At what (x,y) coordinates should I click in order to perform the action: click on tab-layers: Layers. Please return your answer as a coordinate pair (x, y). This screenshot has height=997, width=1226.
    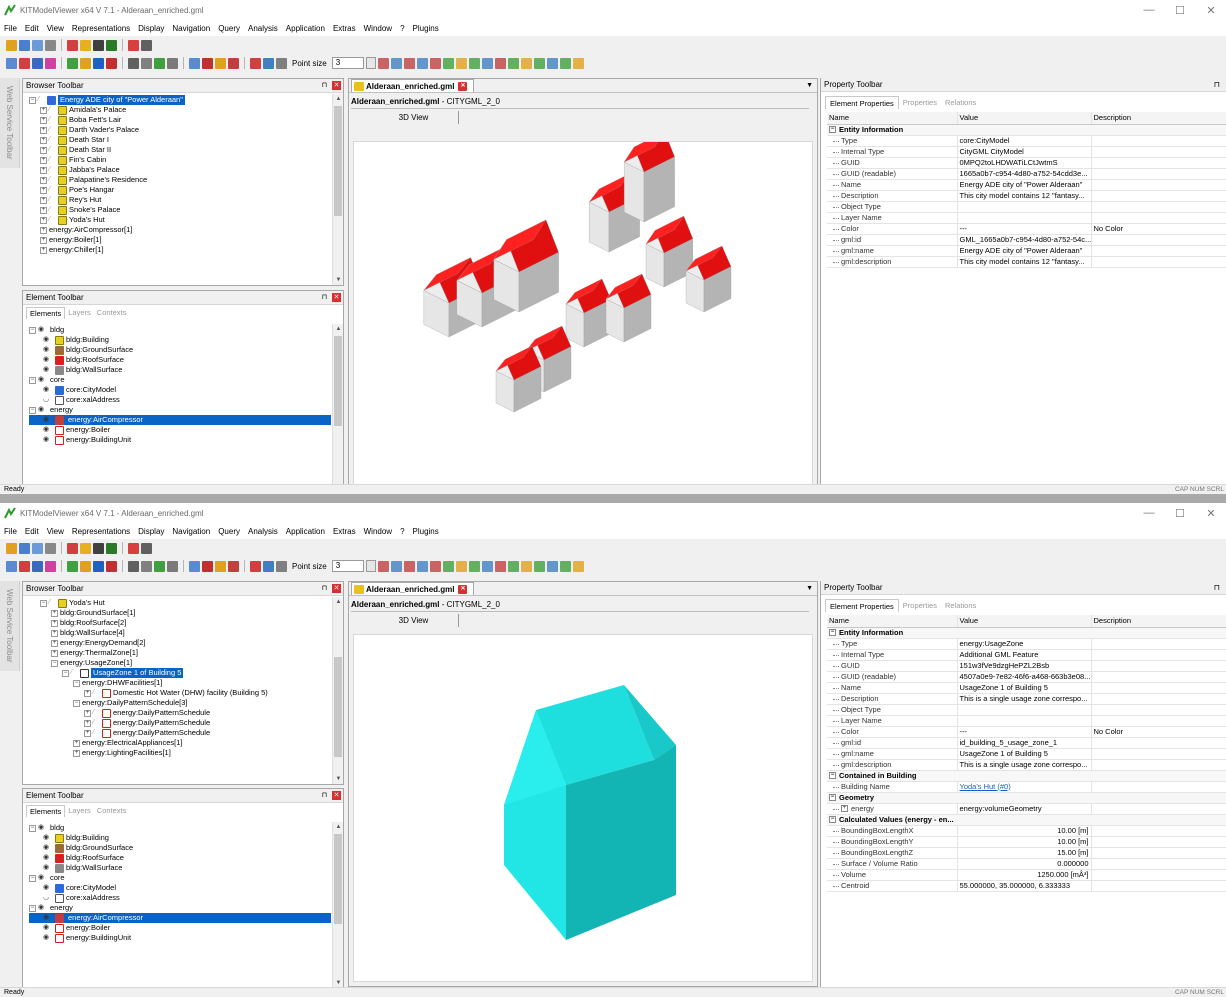
    Looking at the image, I should click on (79, 811).